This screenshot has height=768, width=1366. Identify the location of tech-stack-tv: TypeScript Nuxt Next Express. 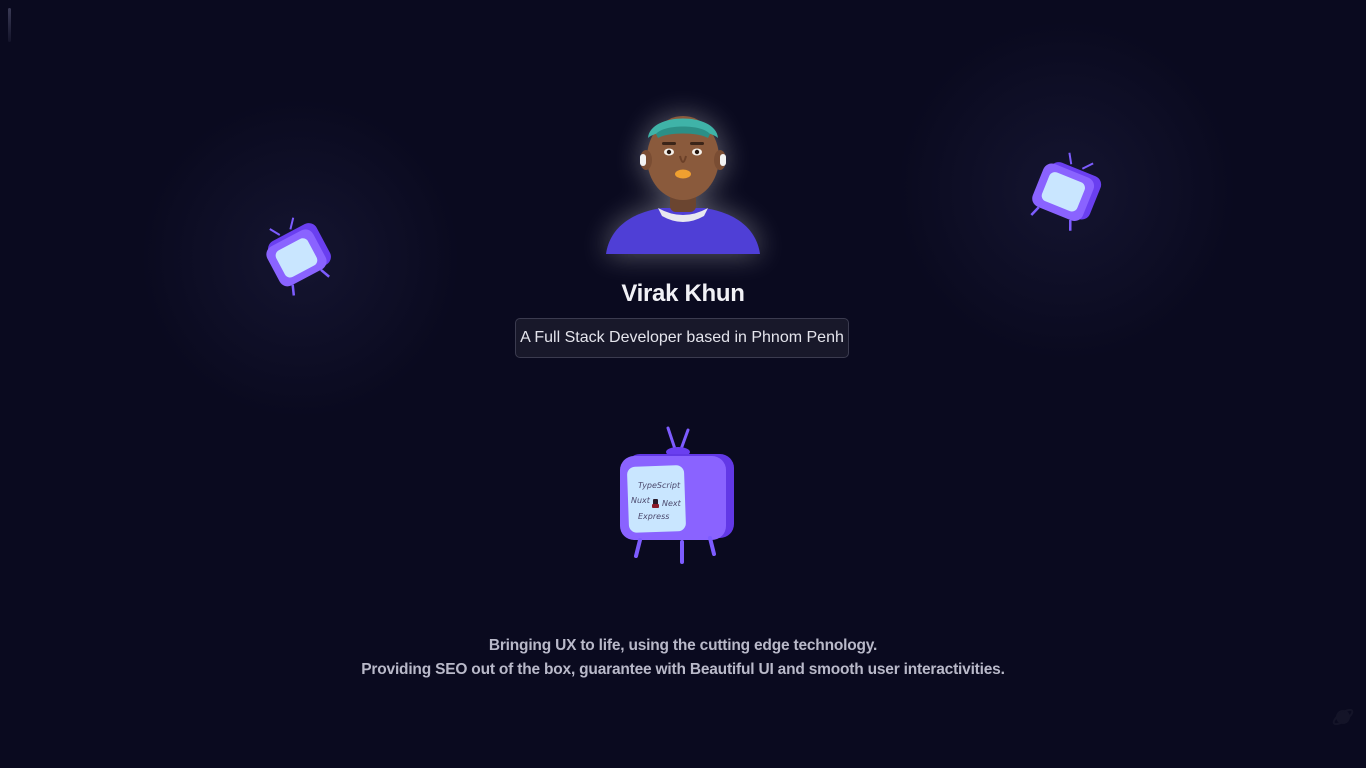
(677, 495).